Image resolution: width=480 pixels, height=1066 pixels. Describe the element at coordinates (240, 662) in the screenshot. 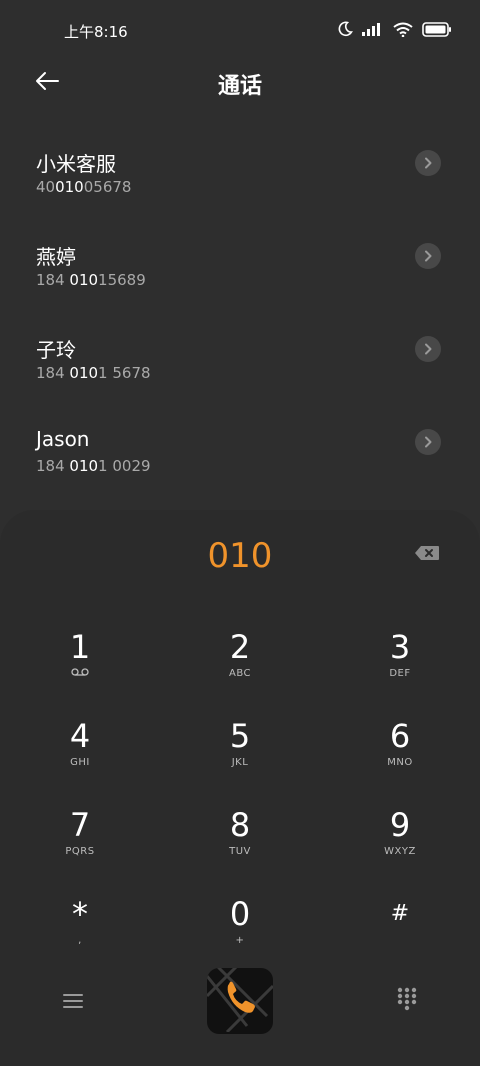

I see `key-2: 2 ABC` at that location.